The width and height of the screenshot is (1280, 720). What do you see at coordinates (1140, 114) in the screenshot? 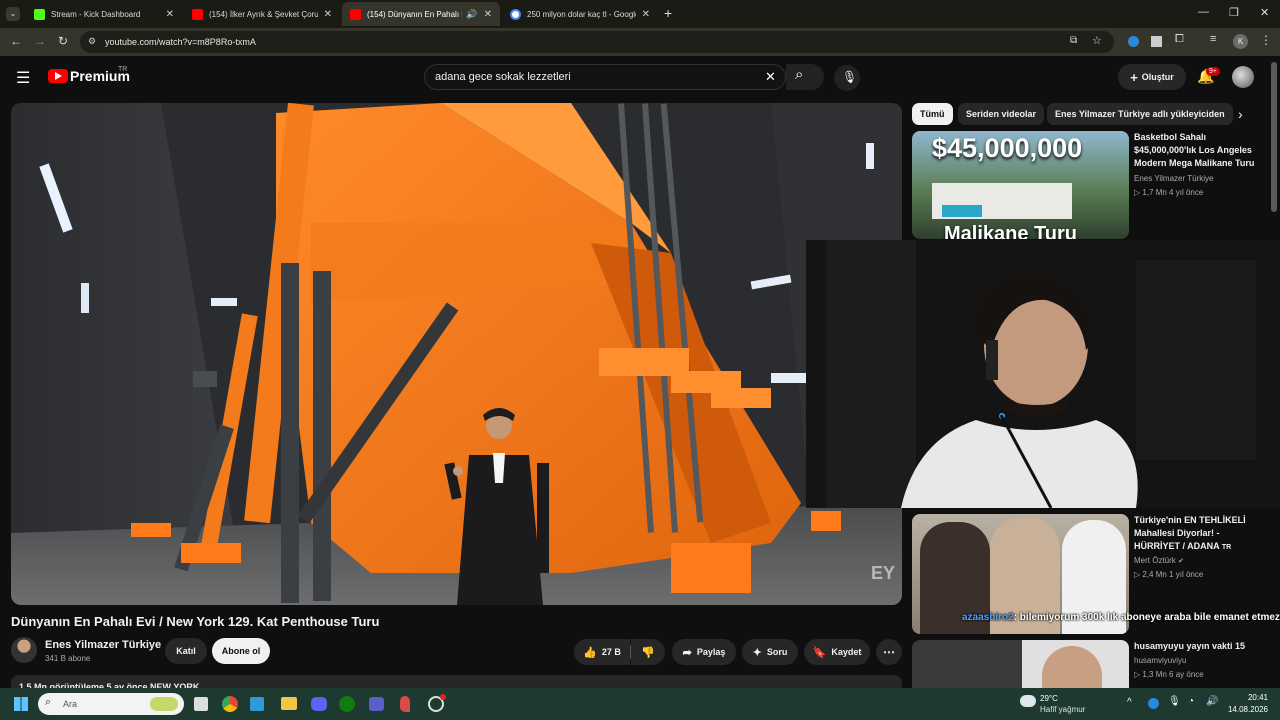
I see `chip-uploader: Enes Yilmazer Türkiye adlı yükleyiciden` at bounding box center [1140, 114].